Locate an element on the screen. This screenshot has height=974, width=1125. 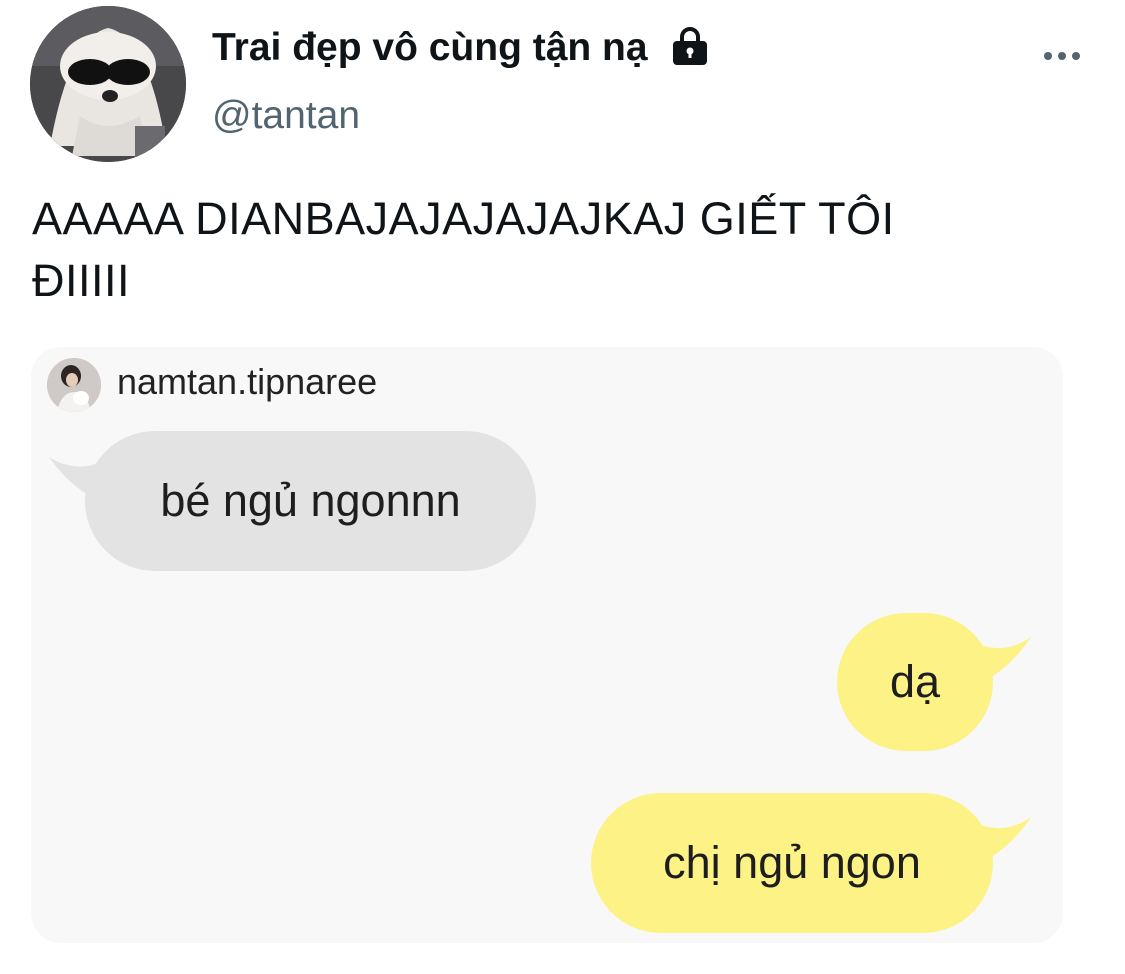
chat-message-outgoing: dạ is located at coordinates (915, 682).